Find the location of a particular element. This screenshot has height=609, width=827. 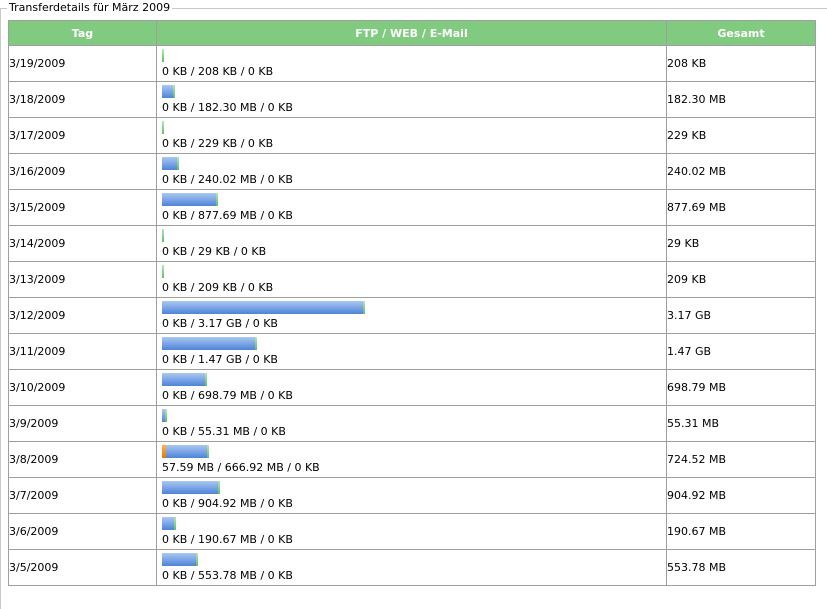

row-day: 3/16/2009 is located at coordinates (82, 171).